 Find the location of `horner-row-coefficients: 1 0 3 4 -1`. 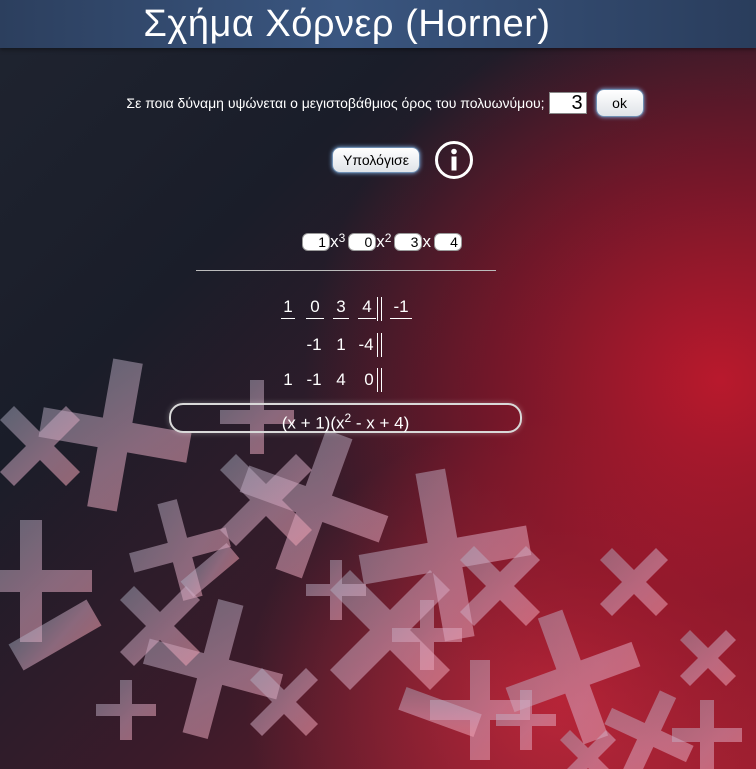

horner-row-coefficients: 1 0 3 4 -1 is located at coordinates (378, 309).